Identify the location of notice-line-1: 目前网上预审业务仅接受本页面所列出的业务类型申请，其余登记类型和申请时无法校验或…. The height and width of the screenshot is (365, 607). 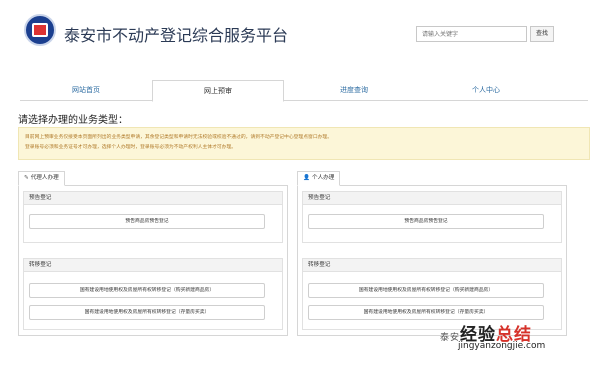
(179, 137).